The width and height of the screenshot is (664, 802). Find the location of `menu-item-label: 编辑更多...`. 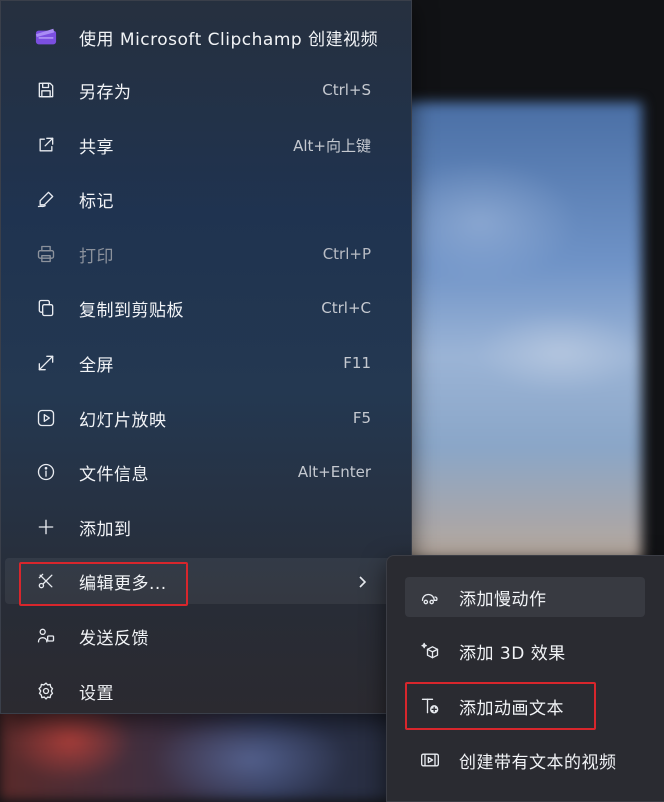

menu-item-label: 编辑更多... is located at coordinates (123, 583).